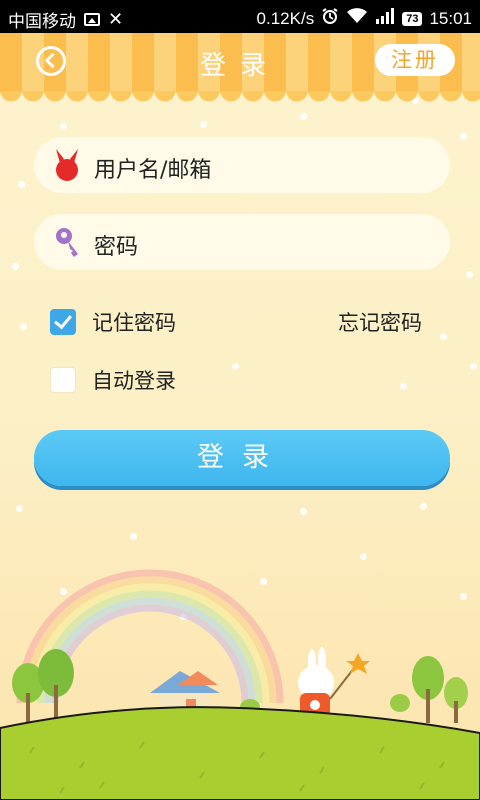  What do you see at coordinates (92, 19) in the screenshot?
I see `image-icon` at bounding box center [92, 19].